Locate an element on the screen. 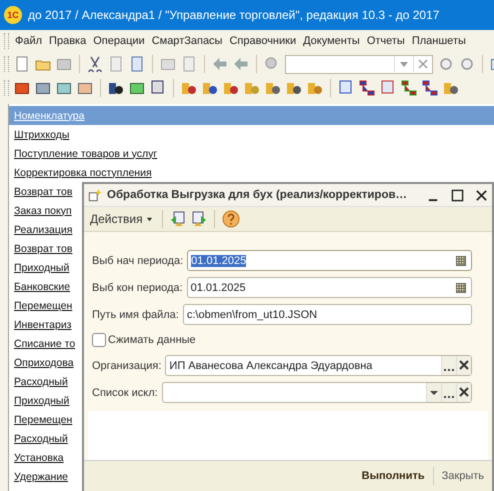 The width and height of the screenshot is (494, 491). menu-item: Операции is located at coordinates (119, 41).